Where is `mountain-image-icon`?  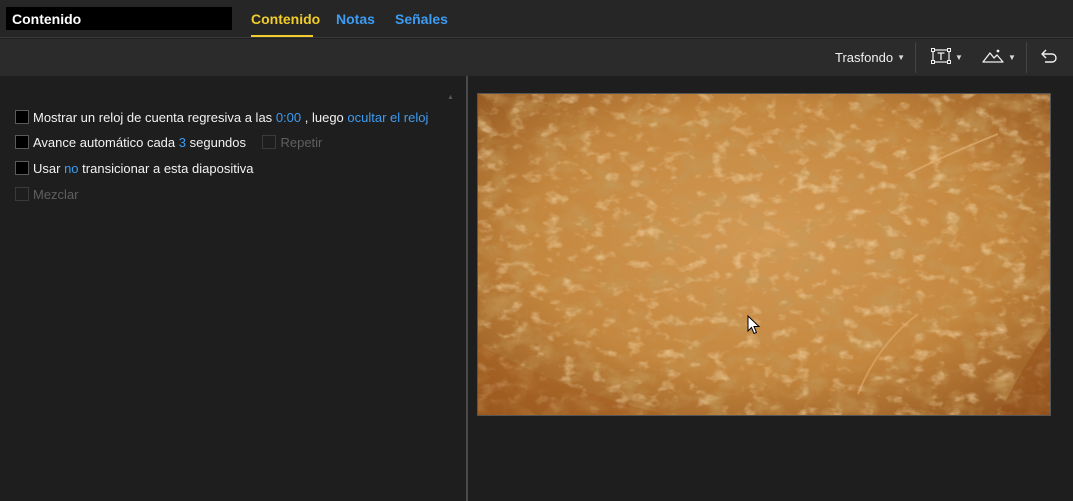
mountain-image-icon is located at coordinates (993, 57).